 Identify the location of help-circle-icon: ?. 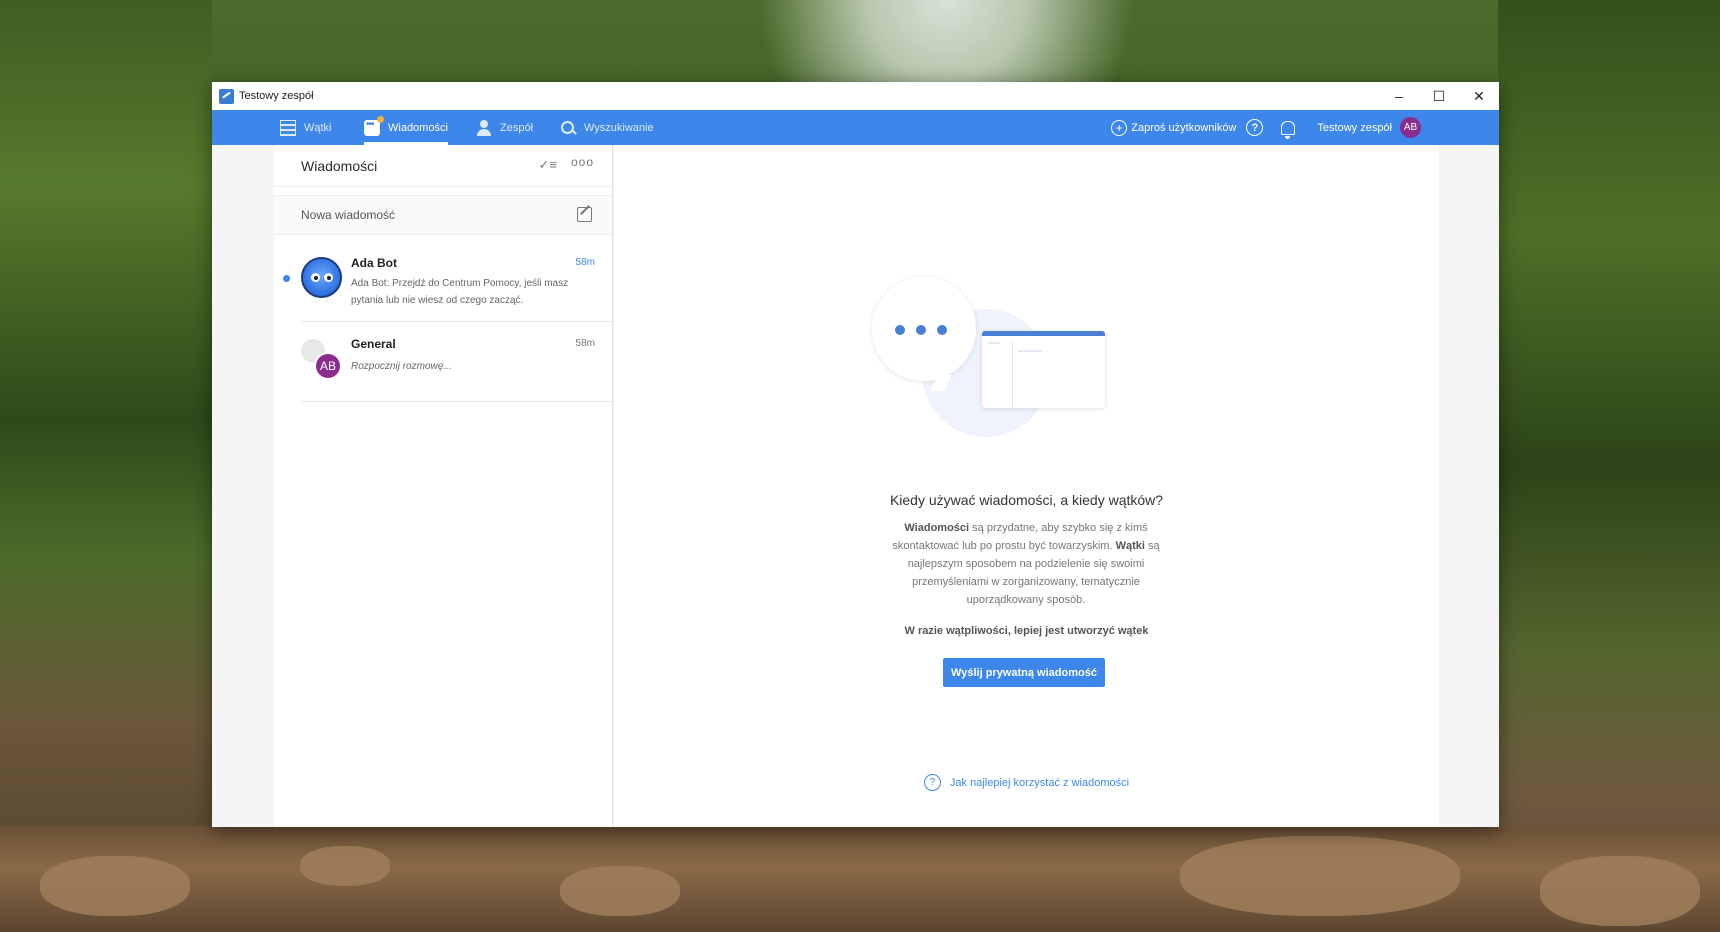
(932, 782).